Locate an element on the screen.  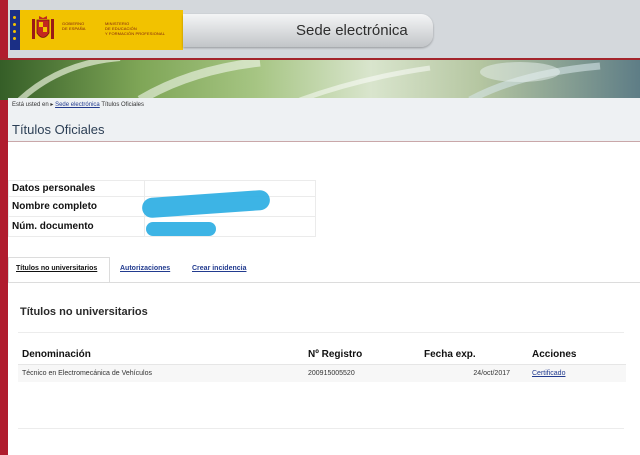
page-title: Títulos Oficiales is located at coordinates (58, 129).